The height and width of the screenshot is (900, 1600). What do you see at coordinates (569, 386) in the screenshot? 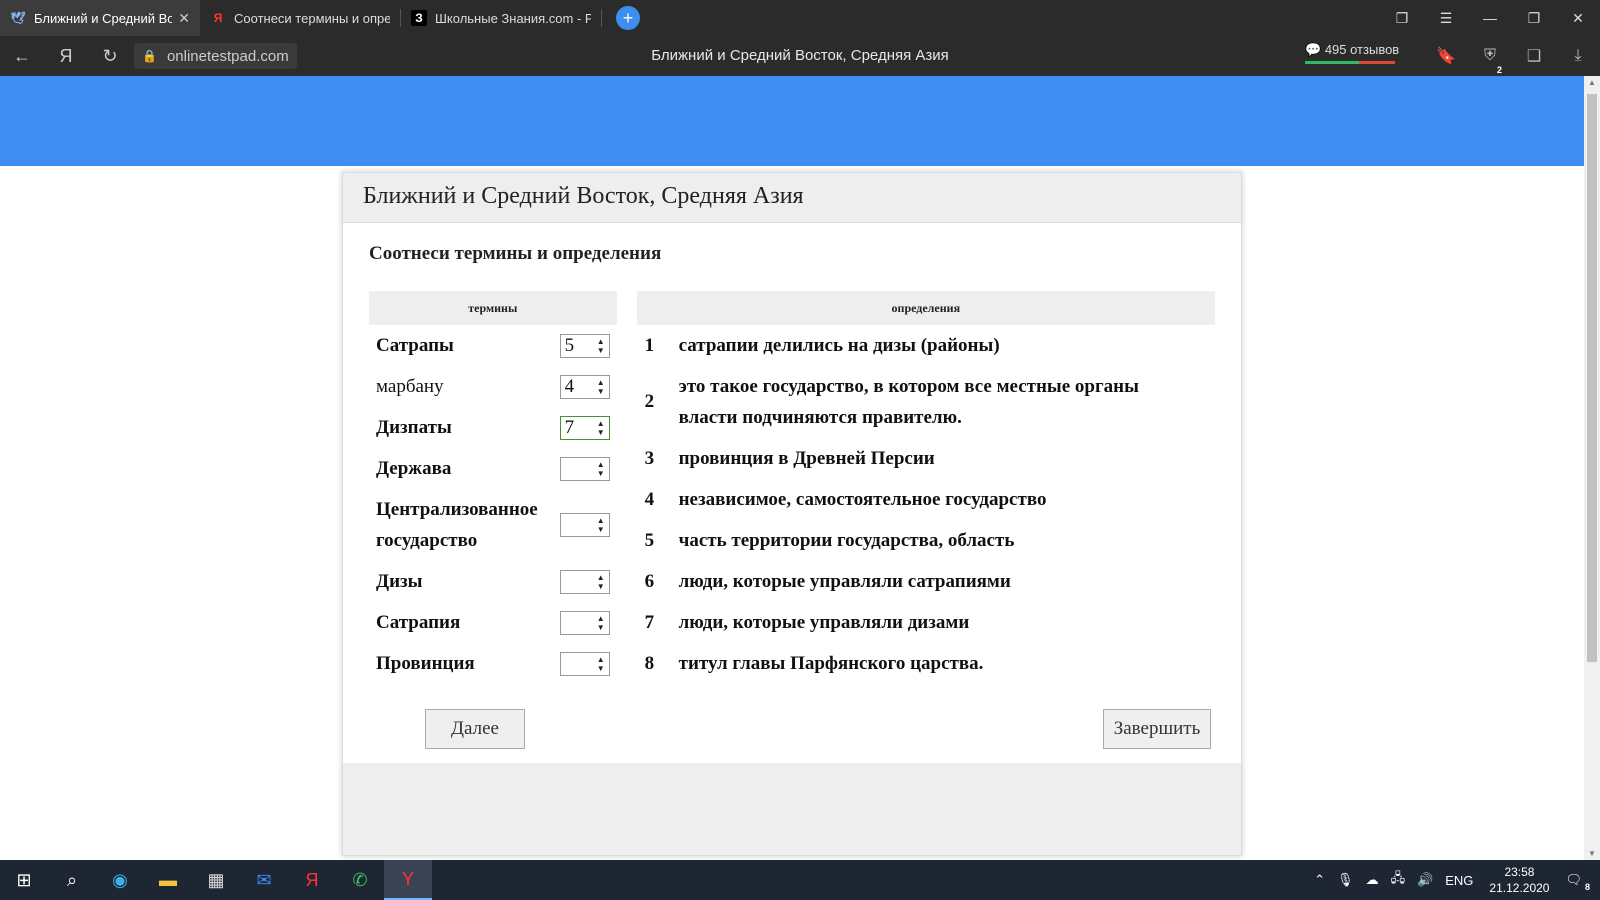
I see `select-value: 4` at bounding box center [569, 386].